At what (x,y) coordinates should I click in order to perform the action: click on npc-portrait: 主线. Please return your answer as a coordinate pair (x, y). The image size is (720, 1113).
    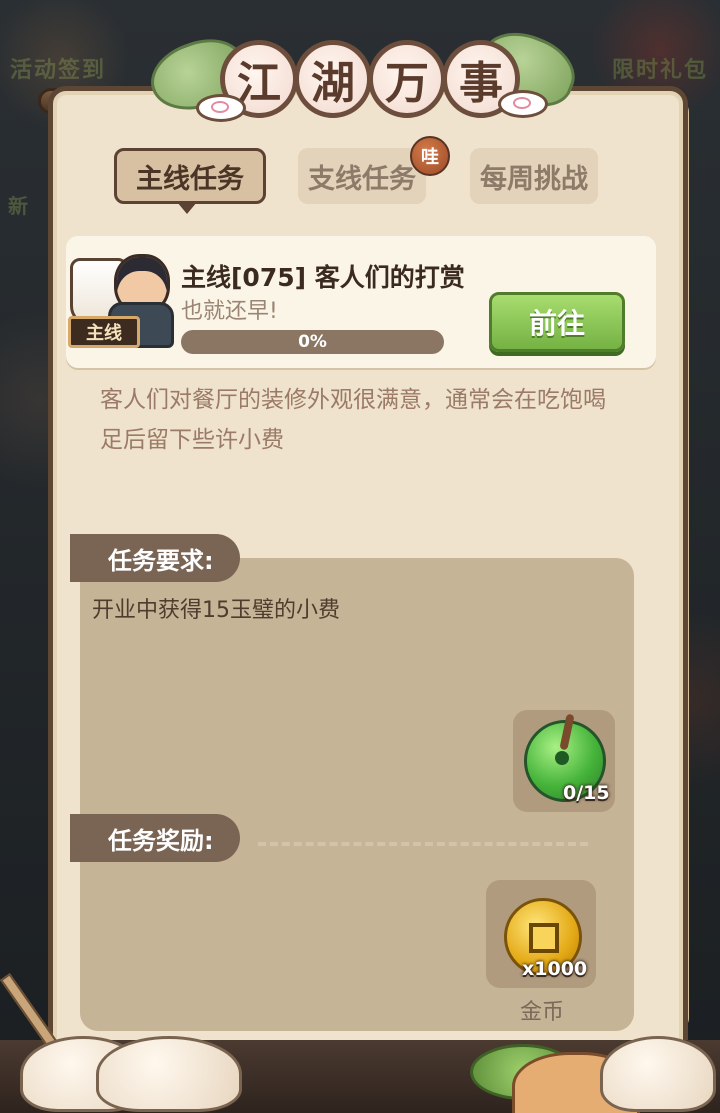
    Looking at the image, I should click on (121, 303).